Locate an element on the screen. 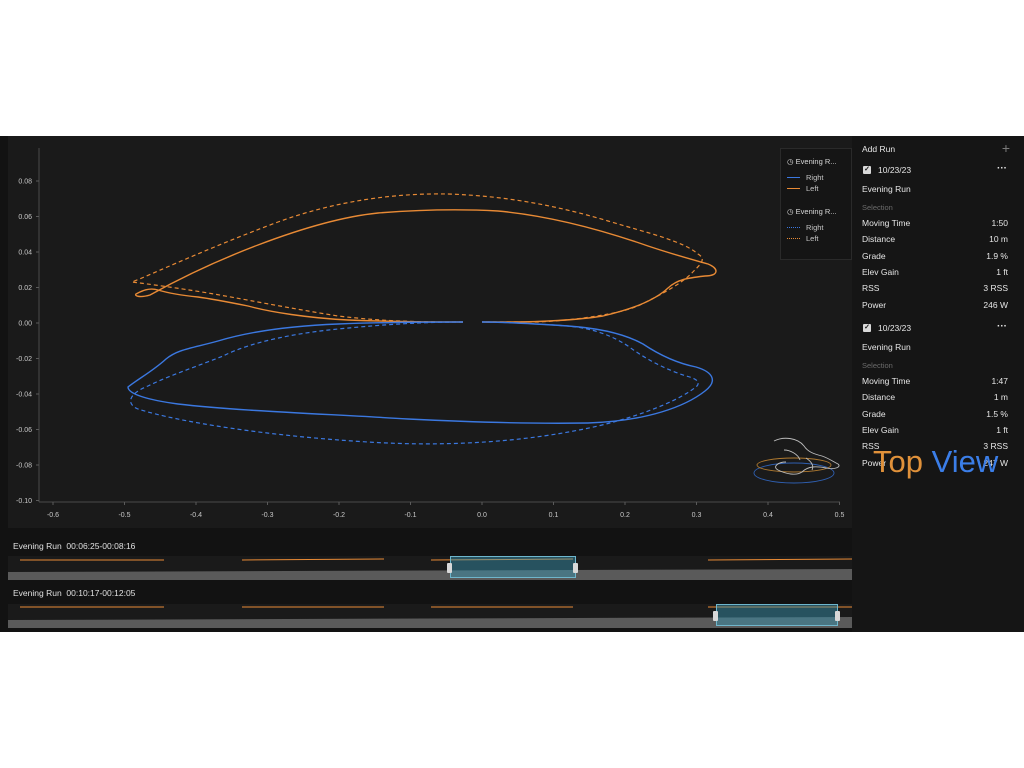 The width and height of the screenshot is (1024, 768). run2-name: Evening Run is located at coordinates (886, 347).